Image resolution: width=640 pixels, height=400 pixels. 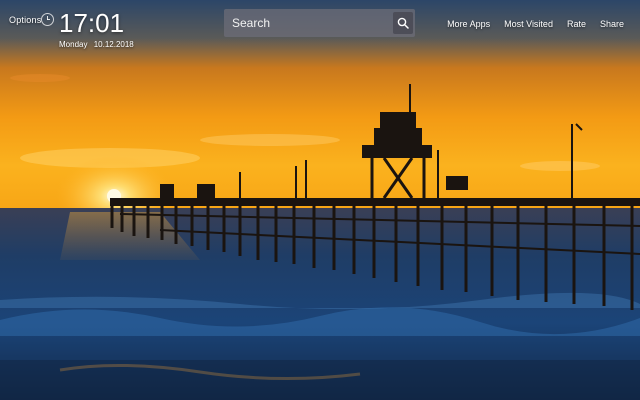 I want to click on clock-date: Monday 10.12.2018, so click(x=98, y=44).